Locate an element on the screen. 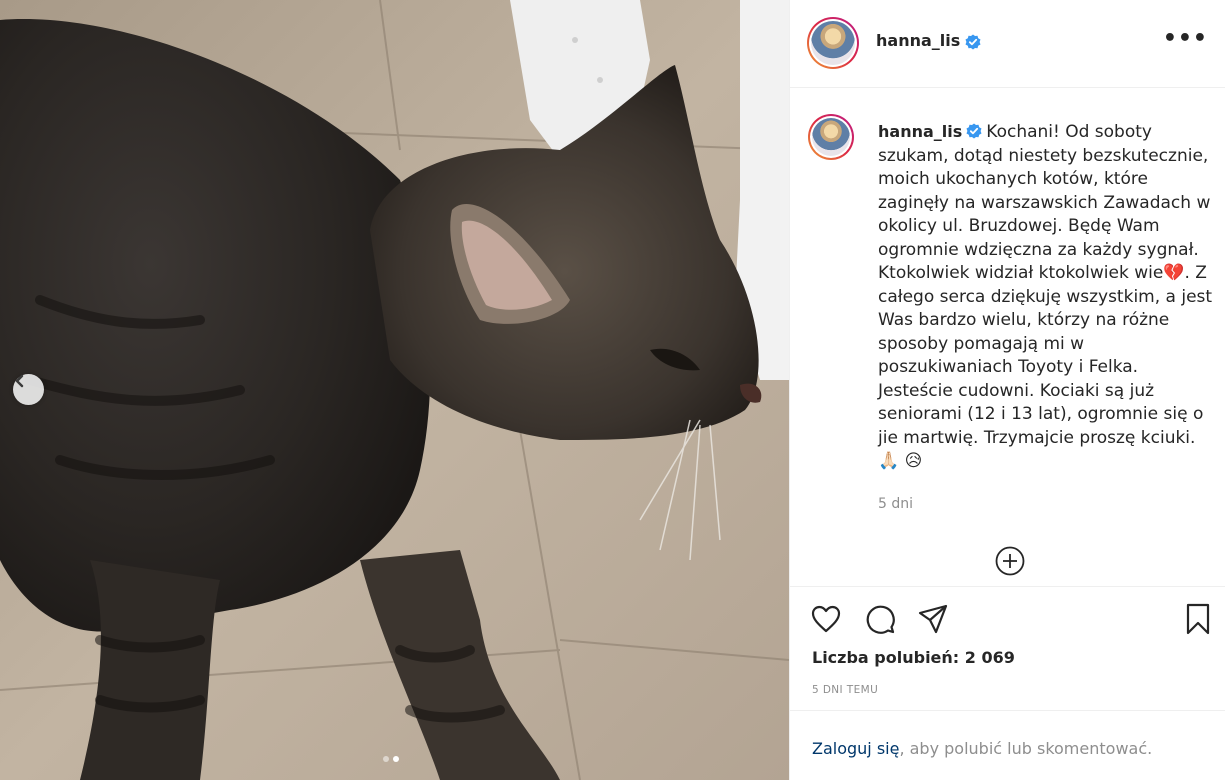 Image resolution: width=1225 pixels, height=780 pixels. post-header: hanna_lis ••• is located at coordinates (1007, 44).